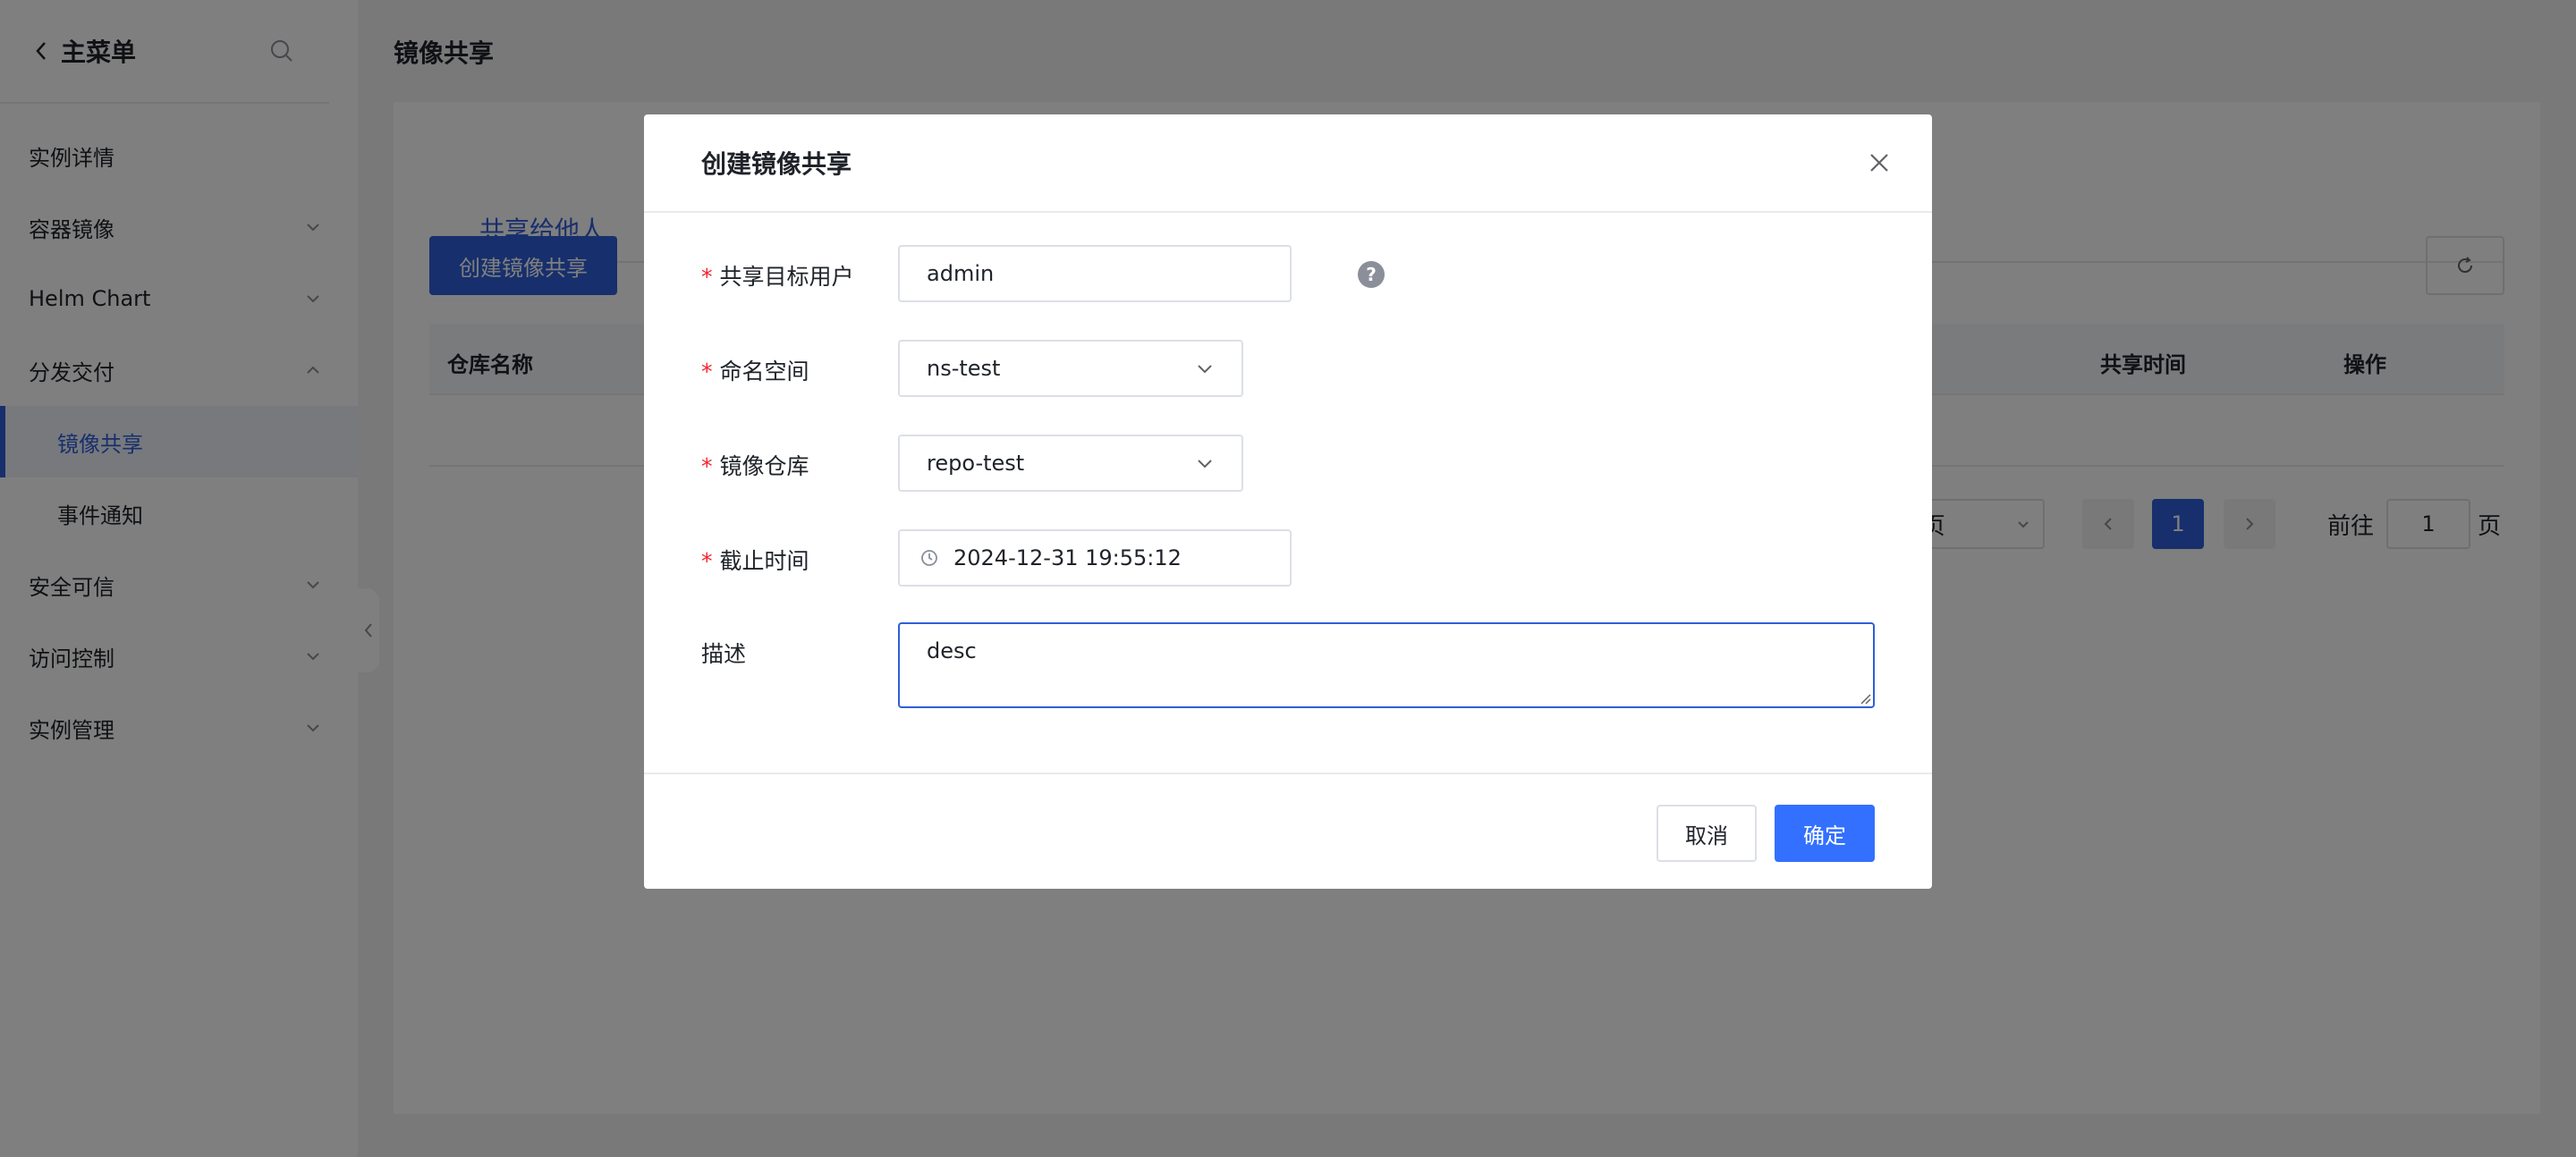 This screenshot has width=2576, height=1157. What do you see at coordinates (929, 558) in the screenshot?
I see `clock-icon` at bounding box center [929, 558].